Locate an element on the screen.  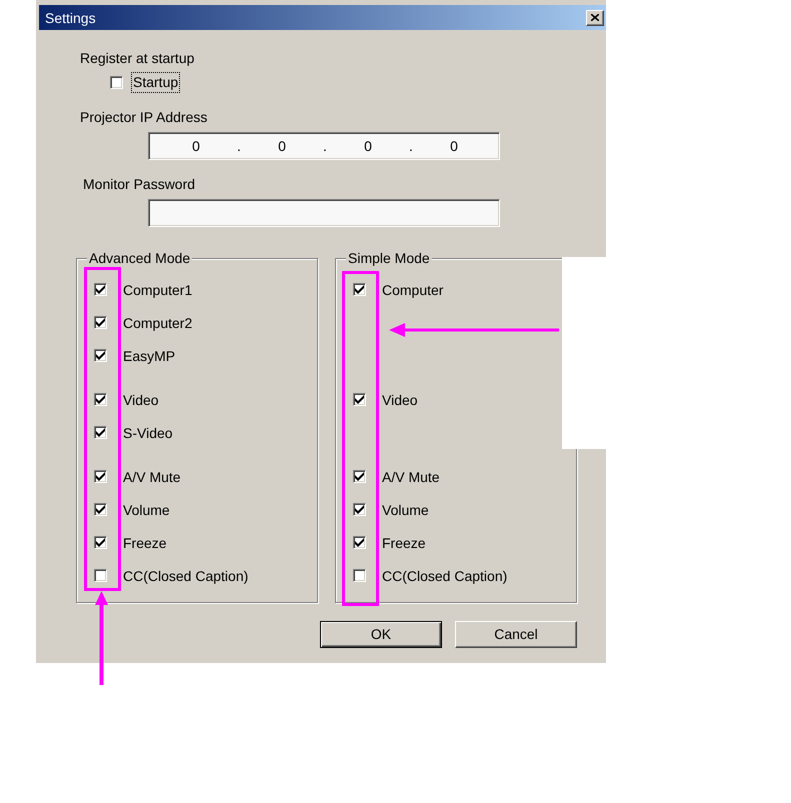
window-title: Settings is located at coordinates (70, 18).